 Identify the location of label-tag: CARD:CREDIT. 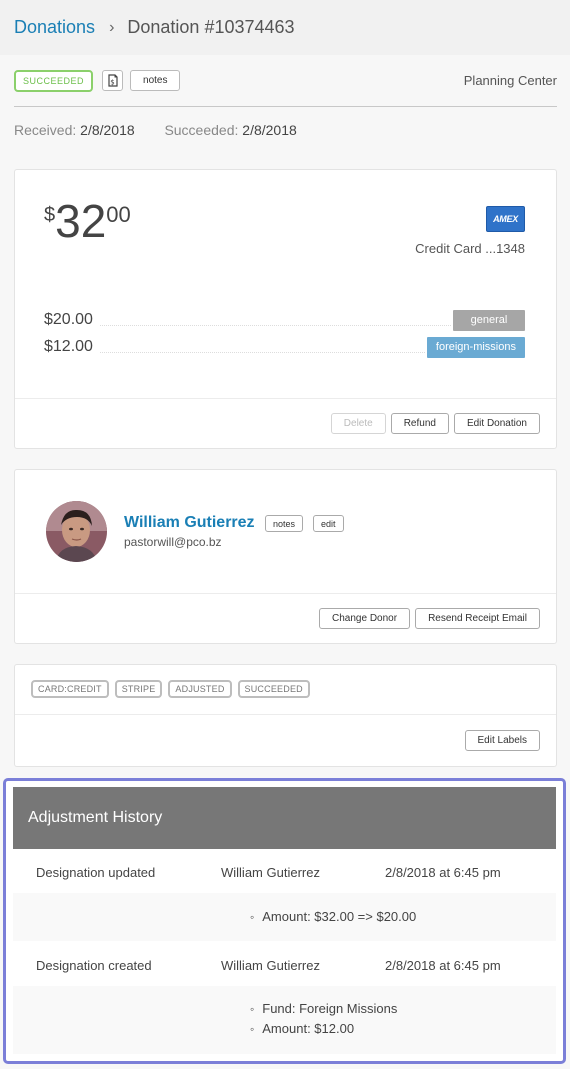
(70, 689).